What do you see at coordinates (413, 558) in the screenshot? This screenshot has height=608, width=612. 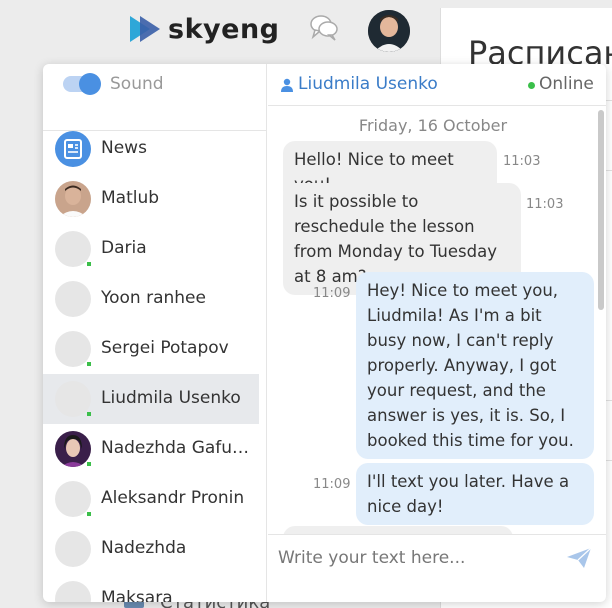 I see `message-input` at bounding box center [413, 558].